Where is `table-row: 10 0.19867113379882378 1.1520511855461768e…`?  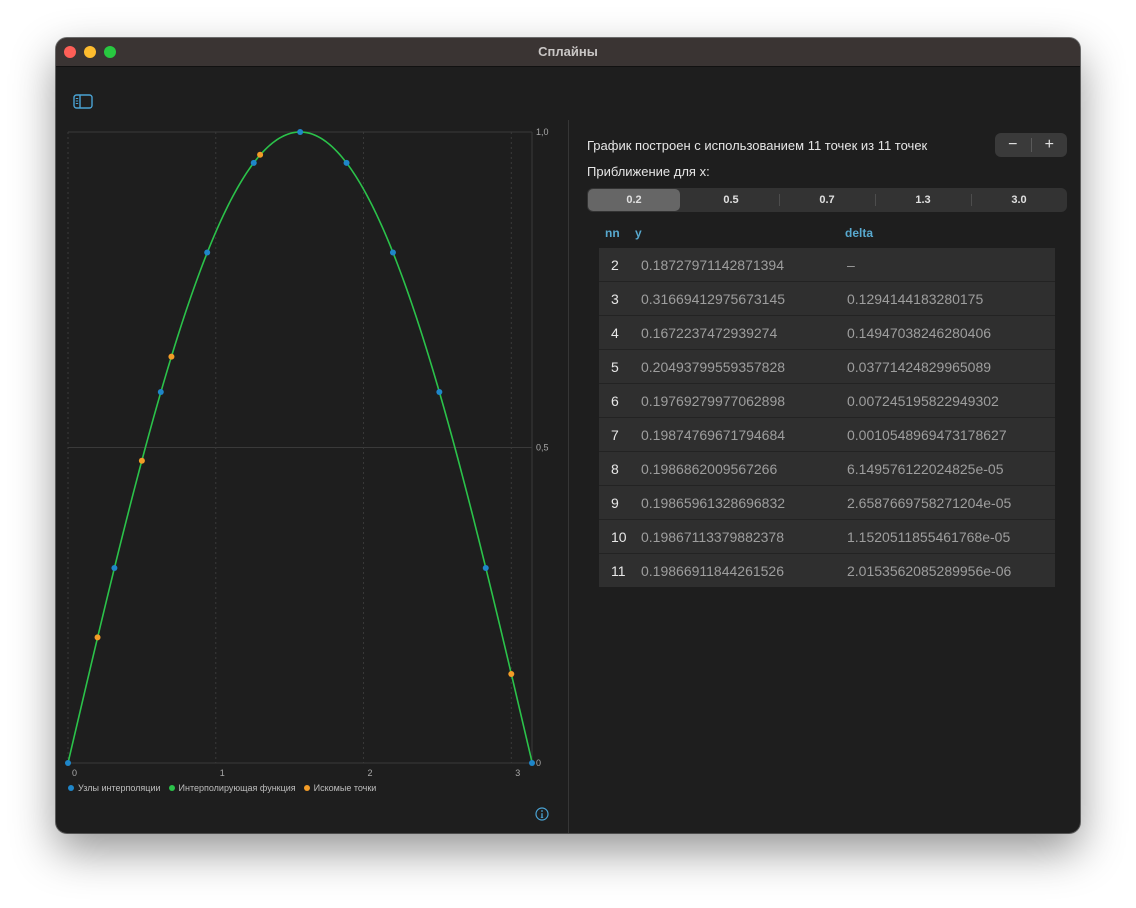 table-row: 10 0.19867113379882378 1.1520511855461768e… is located at coordinates (827, 537).